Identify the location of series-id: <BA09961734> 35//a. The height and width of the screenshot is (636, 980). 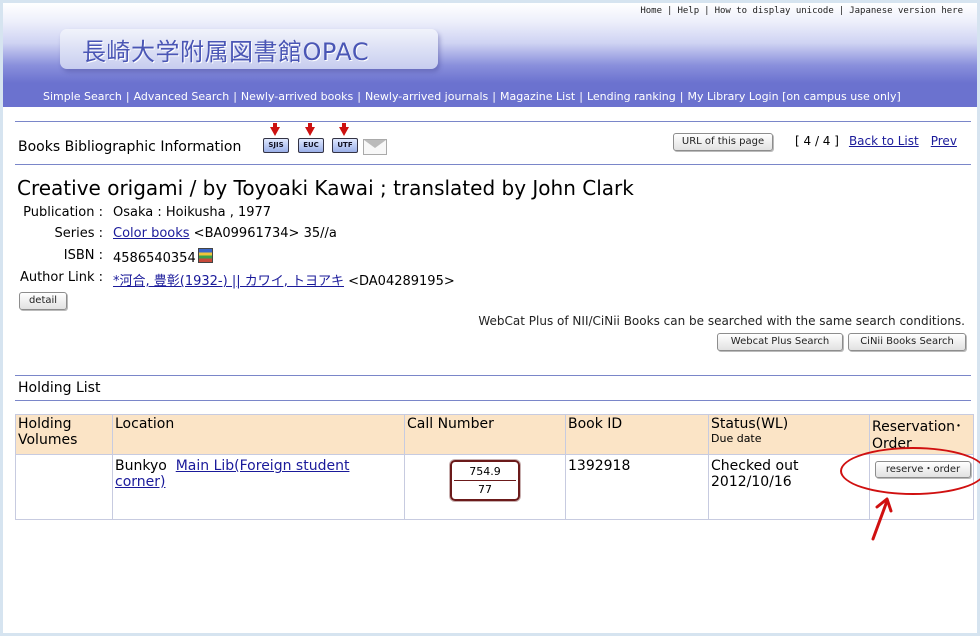
(263, 233).